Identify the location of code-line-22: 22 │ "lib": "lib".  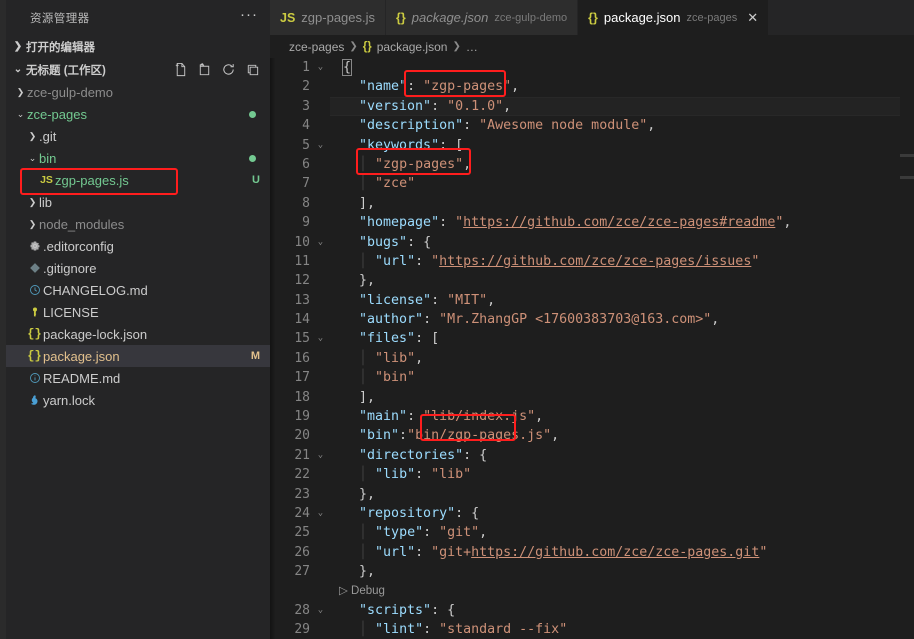
(592, 474).